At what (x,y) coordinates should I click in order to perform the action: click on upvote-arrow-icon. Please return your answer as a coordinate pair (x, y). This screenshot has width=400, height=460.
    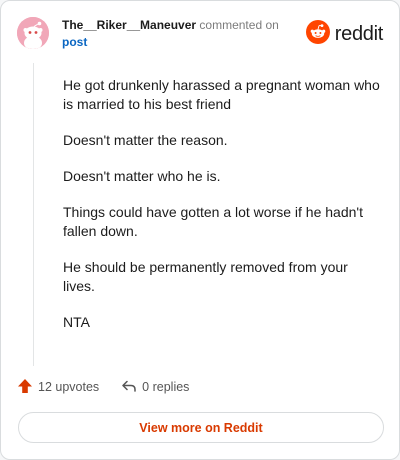
    Looking at the image, I should click on (25, 387).